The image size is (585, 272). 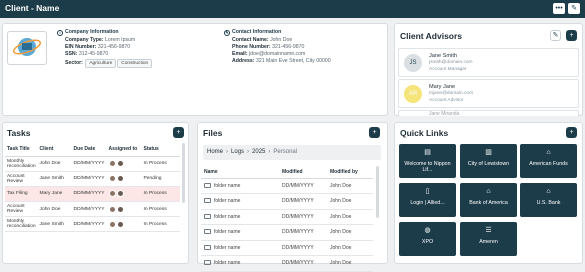 I want to click on add-quick-link-button: +, so click(x=571, y=132).